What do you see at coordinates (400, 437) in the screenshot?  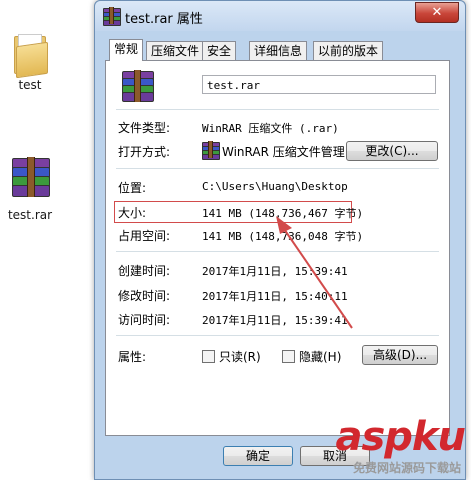 I see `watermark-logo: aspku` at bounding box center [400, 437].